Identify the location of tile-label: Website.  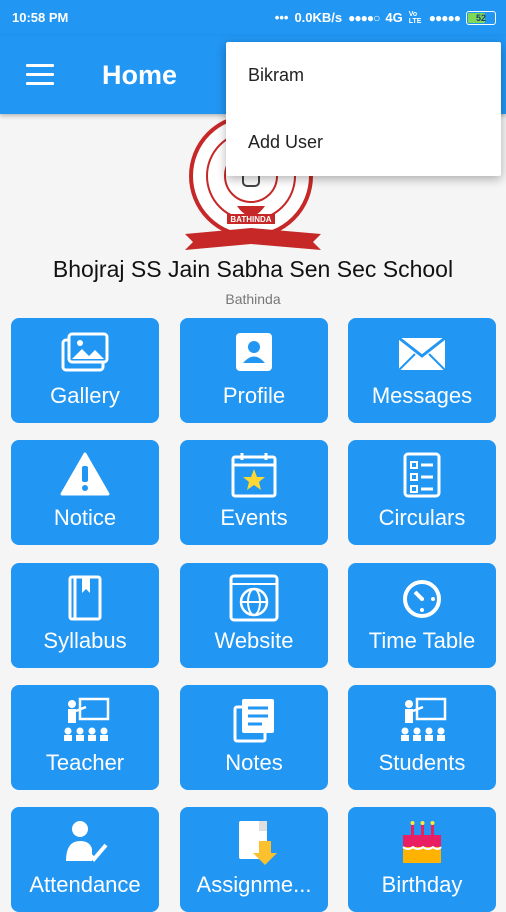
(254, 640).